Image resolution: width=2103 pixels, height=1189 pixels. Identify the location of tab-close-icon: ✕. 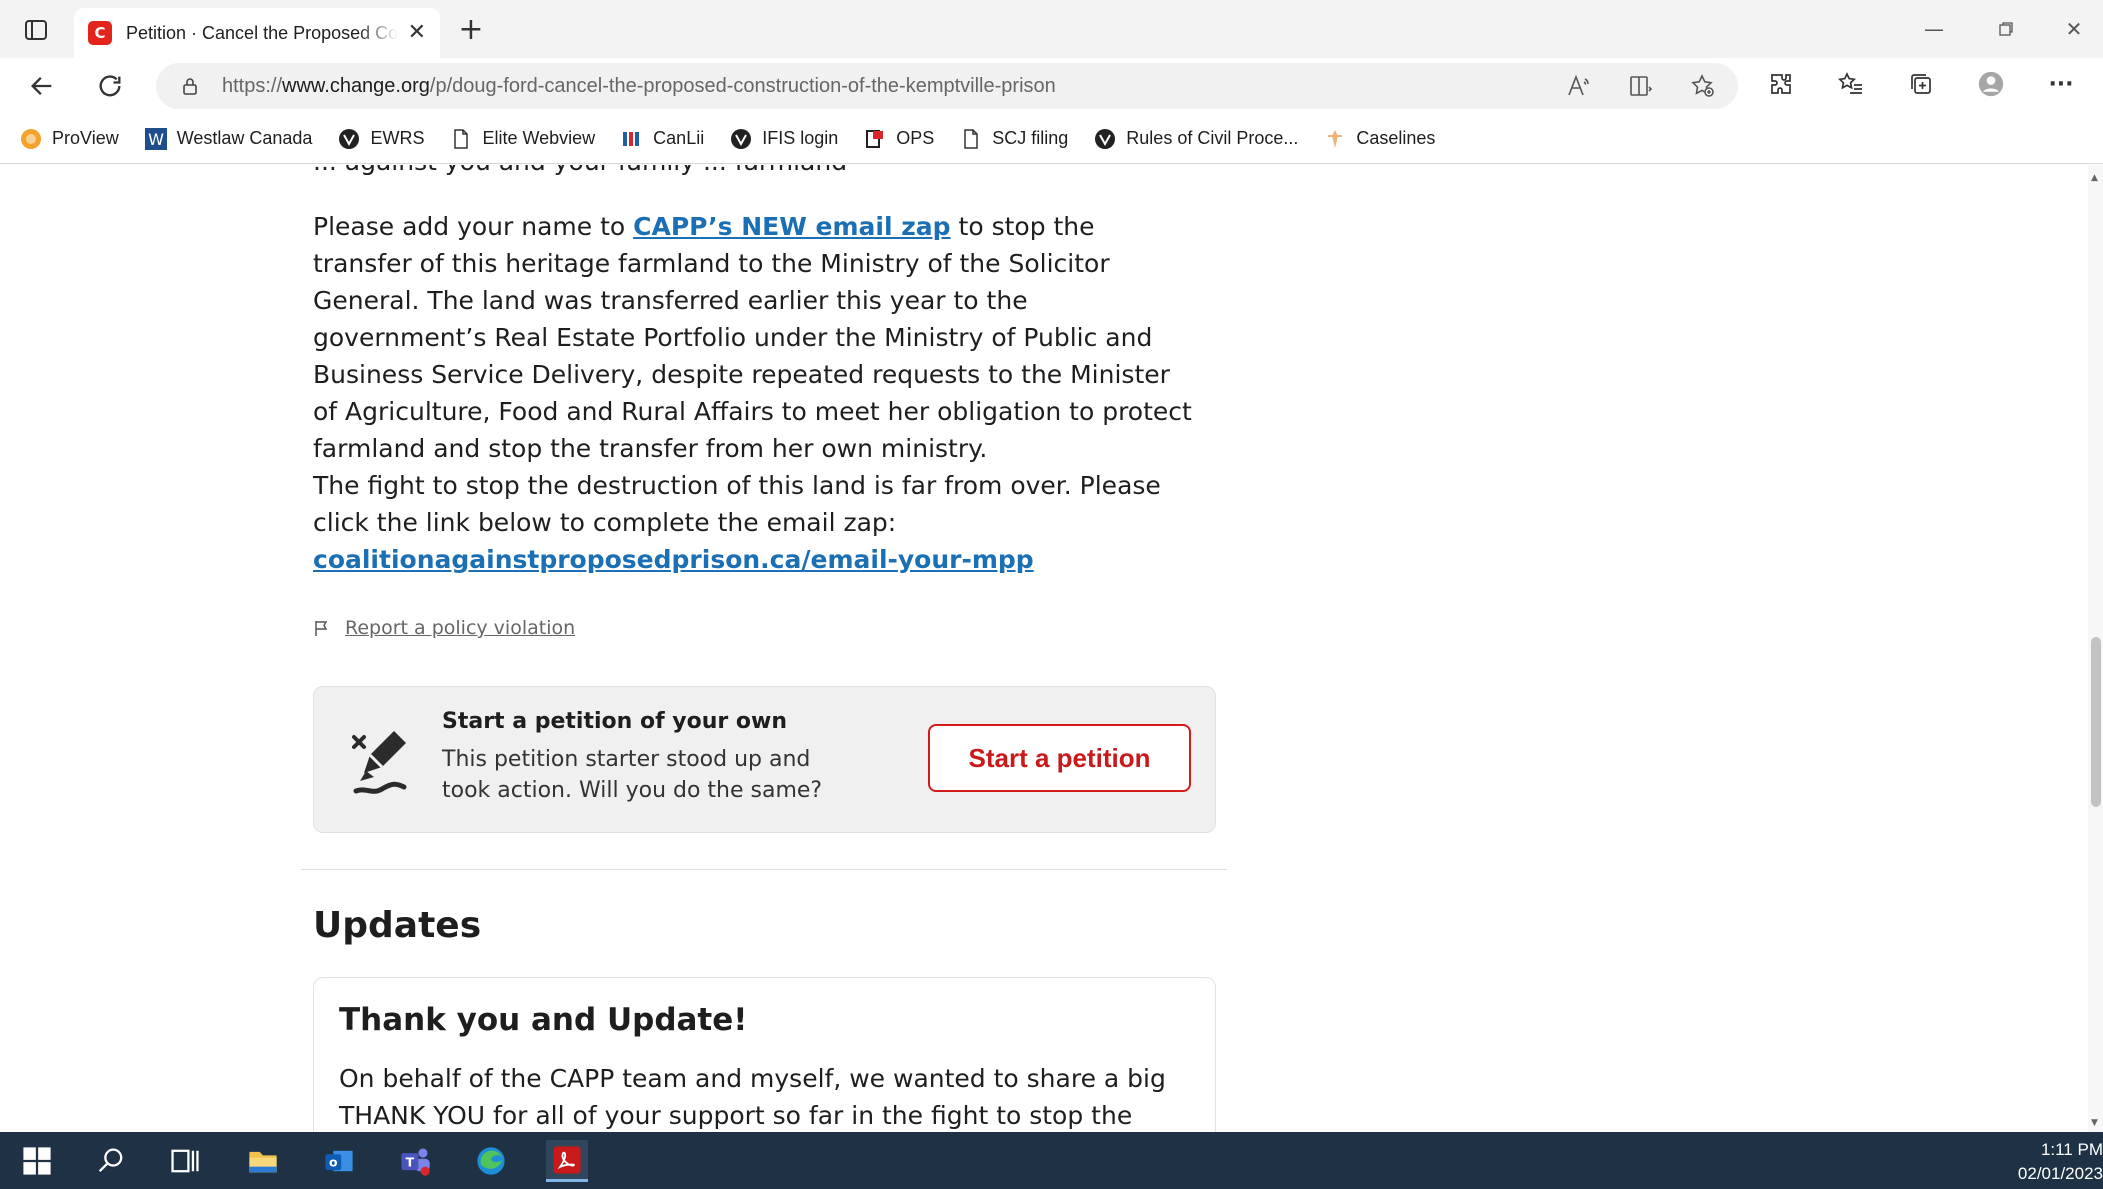
(417, 33).